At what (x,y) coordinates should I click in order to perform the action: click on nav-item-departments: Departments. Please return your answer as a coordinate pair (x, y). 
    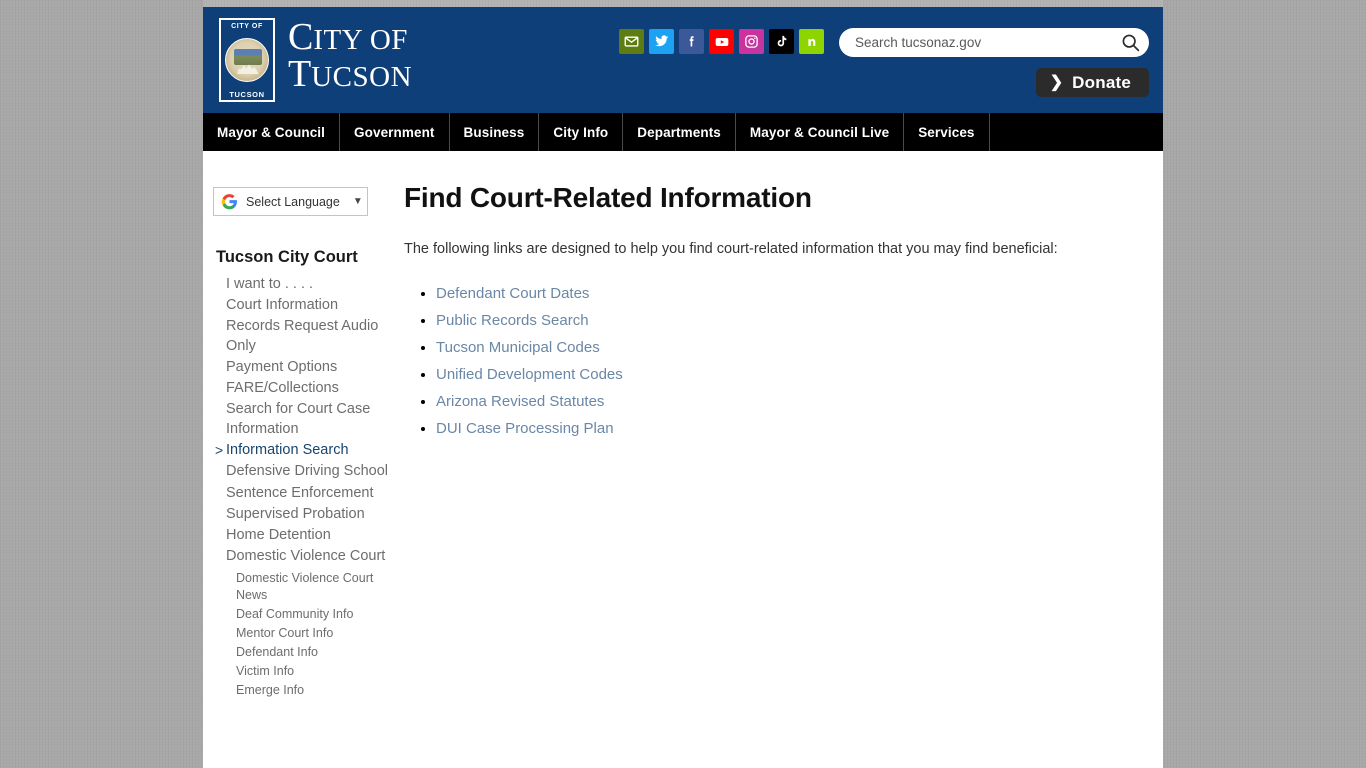
    Looking at the image, I should click on (679, 132).